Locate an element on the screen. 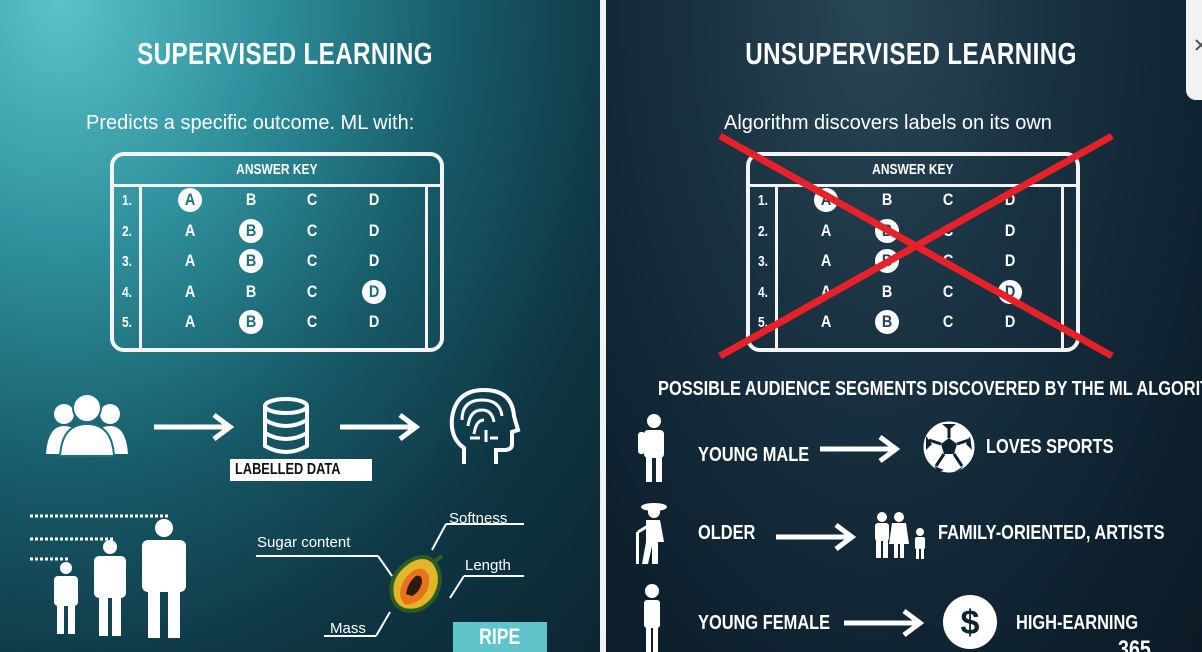  young-female-icon is located at coordinates (652, 618).